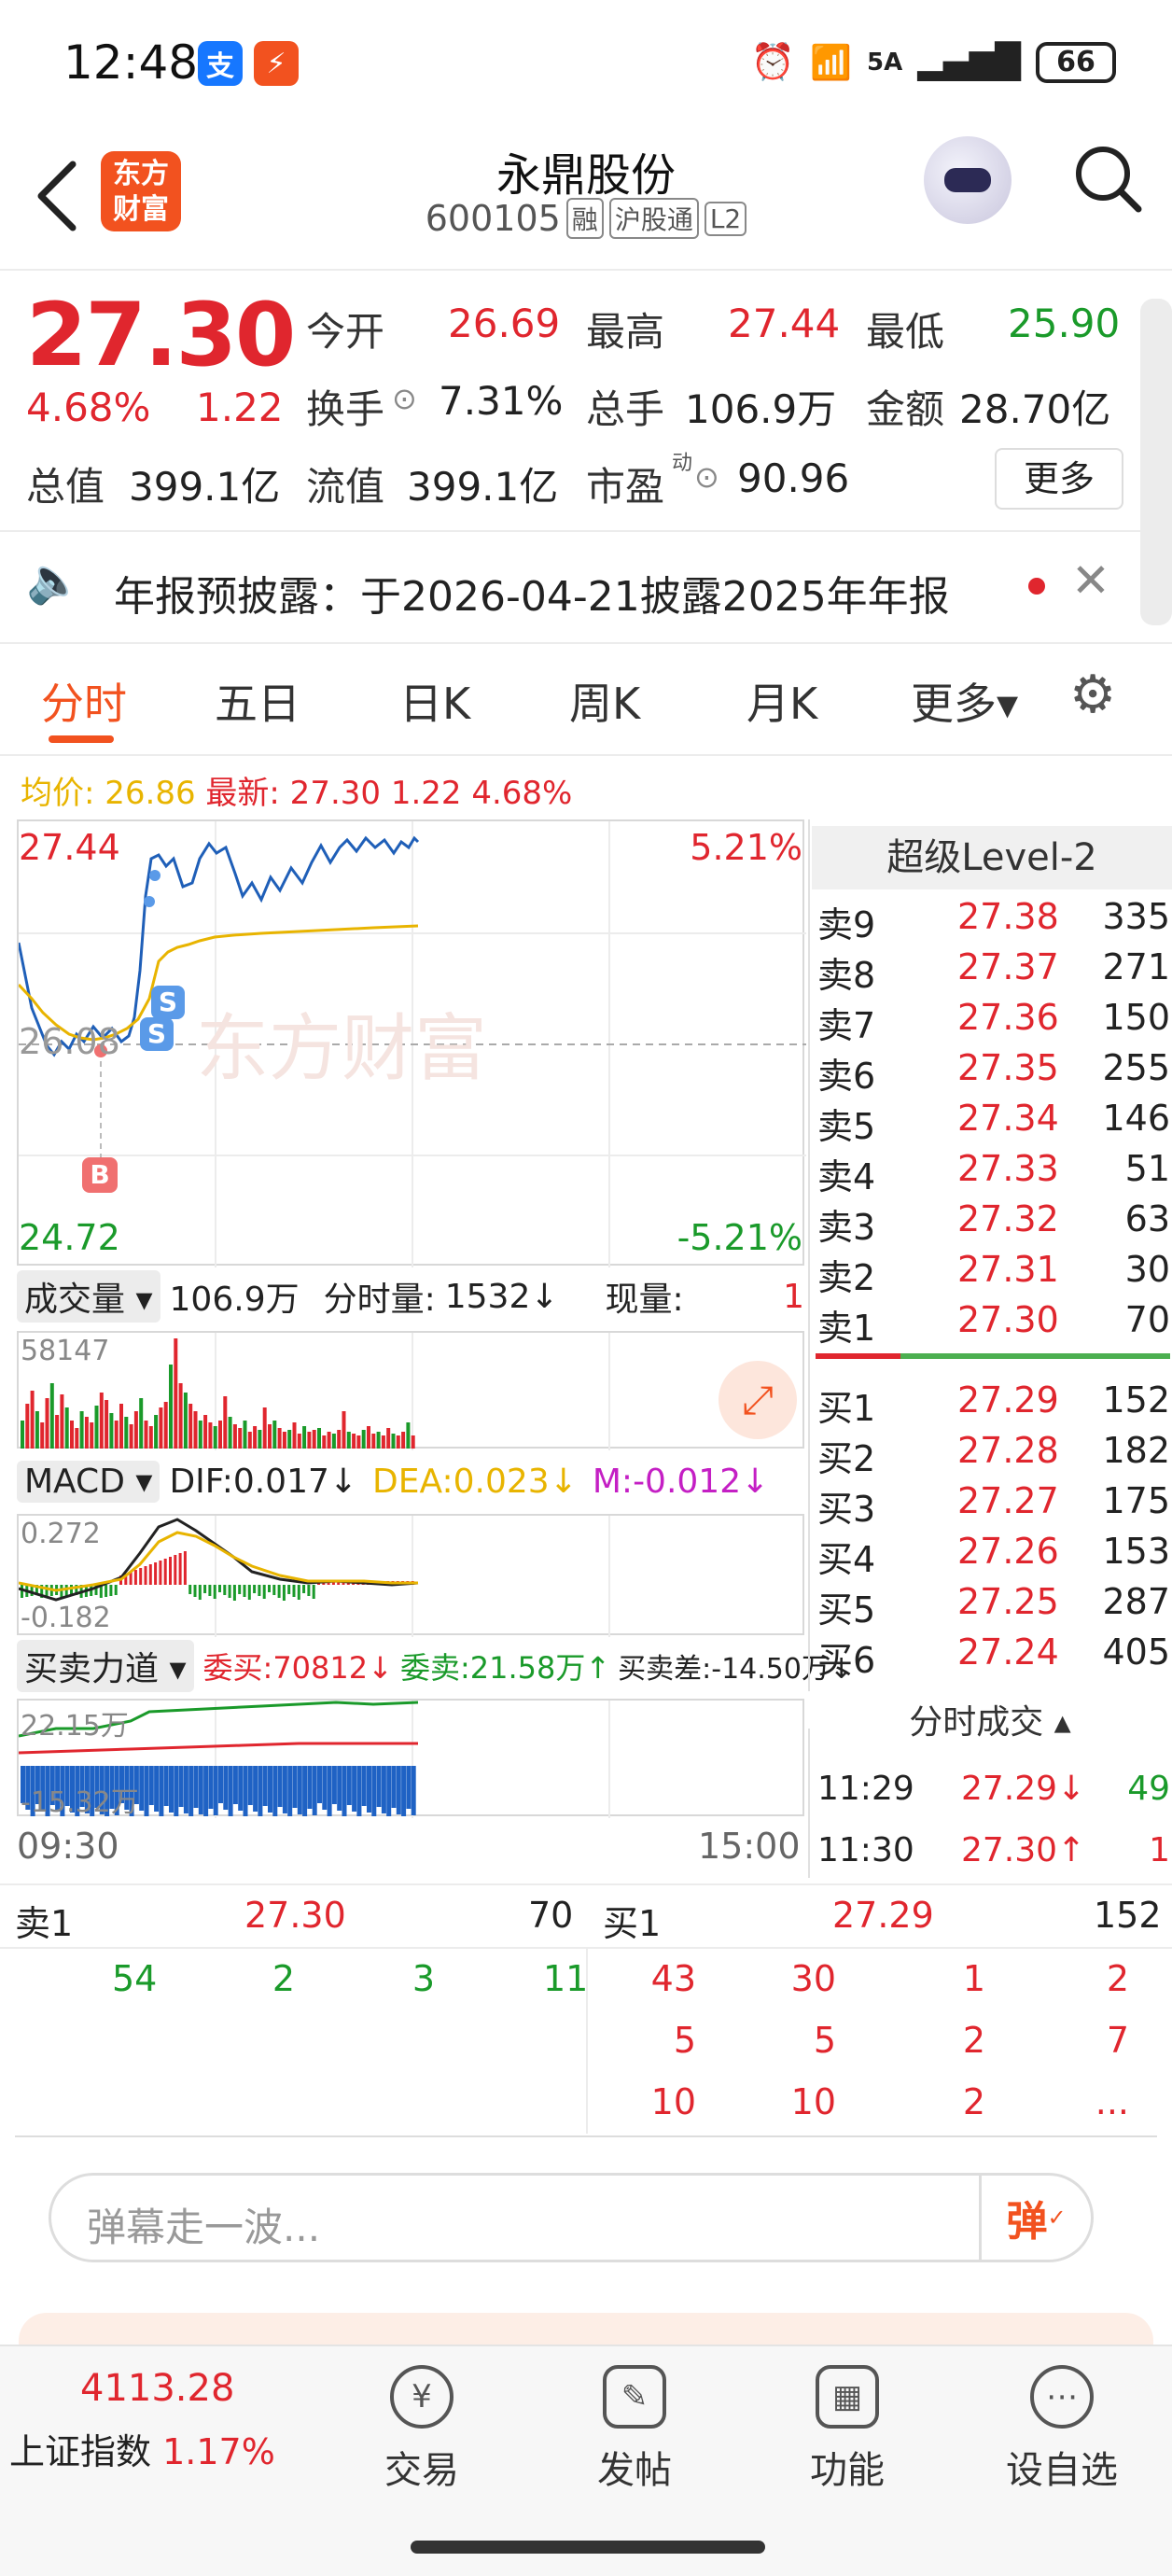 This screenshot has height=2576, width=1172. What do you see at coordinates (846, 1458) in the screenshot?
I see `bid-label: 买2` at bounding box center [846, 1458].